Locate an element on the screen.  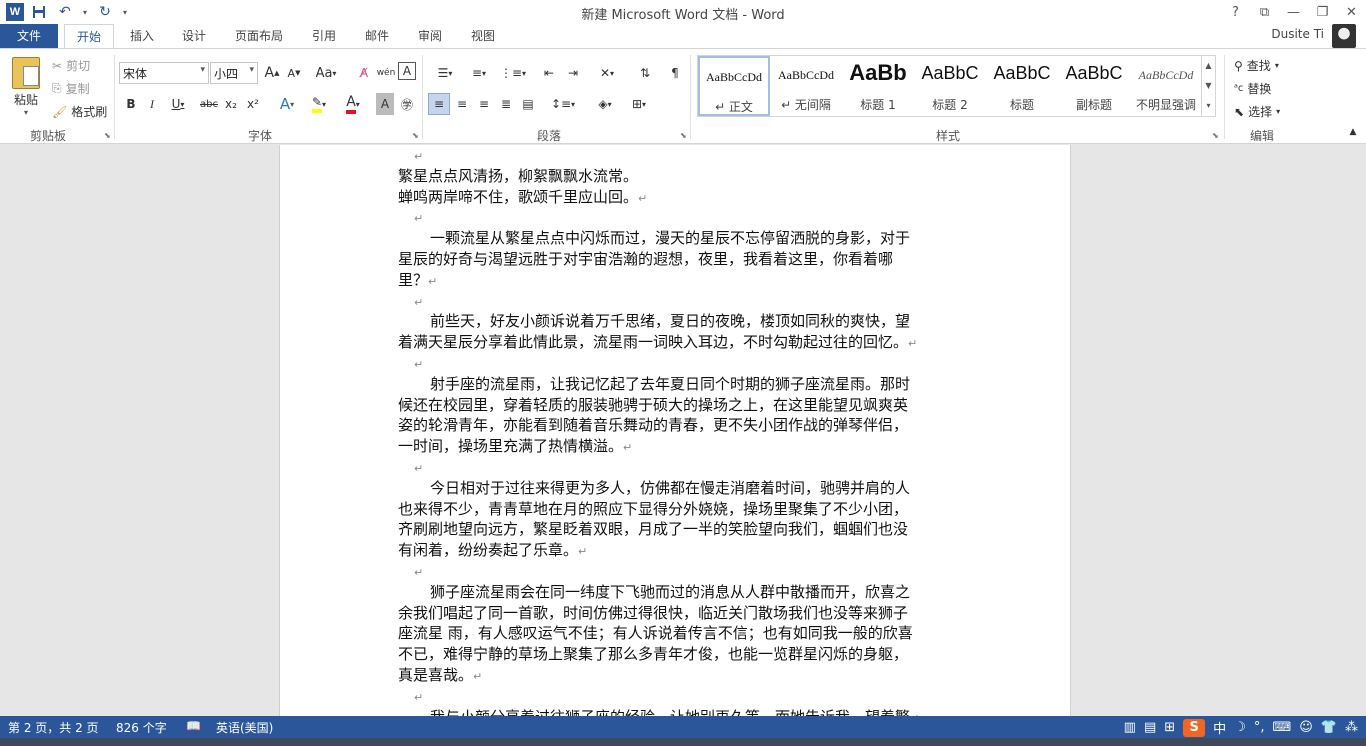
text-line: 齐刷刷地望向远方，繁星眨着双眼，月成了一半的笑脸望向我们，蝈蝈们也没 is located at coordinates (653, 529).